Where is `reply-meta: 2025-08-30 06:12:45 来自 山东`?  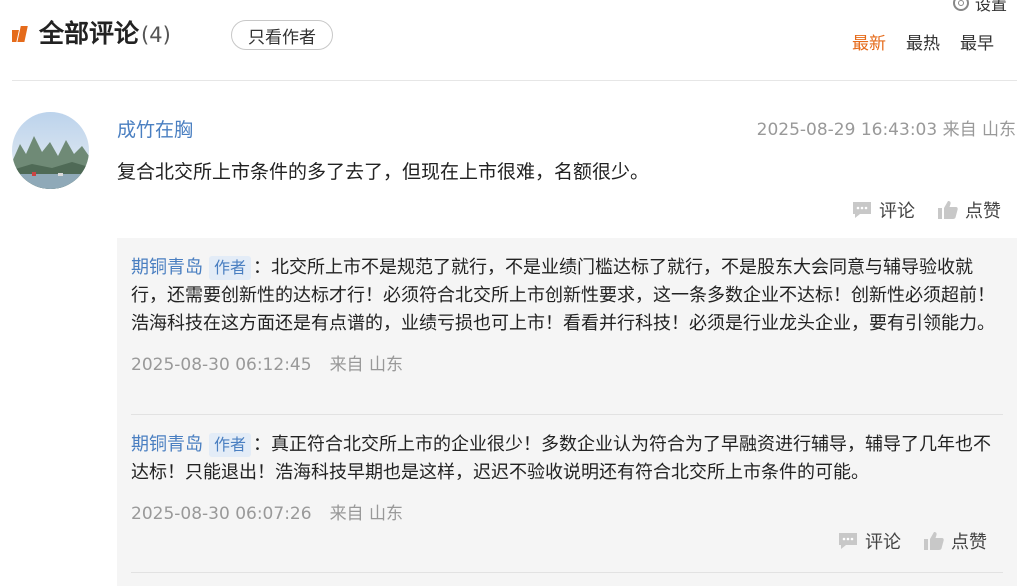 reply-meta: 2025-08-30 06:12:45 来自 山东 is located at coordinates (567, 362).